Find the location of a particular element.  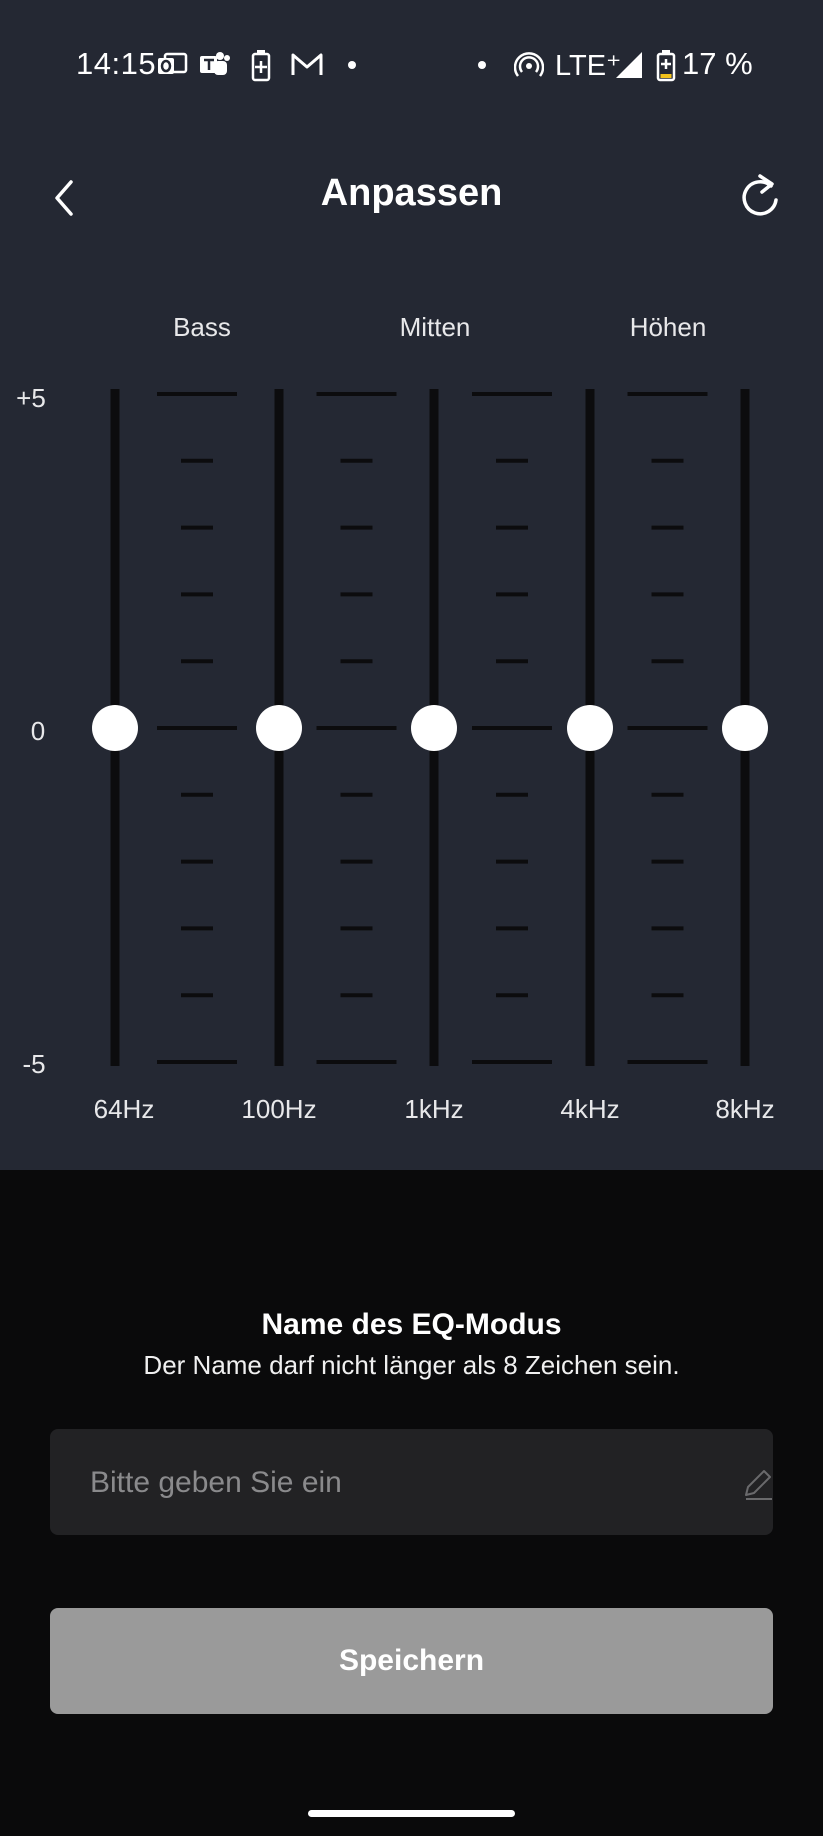

eq-name-field is located at coordinates (413, 1483).